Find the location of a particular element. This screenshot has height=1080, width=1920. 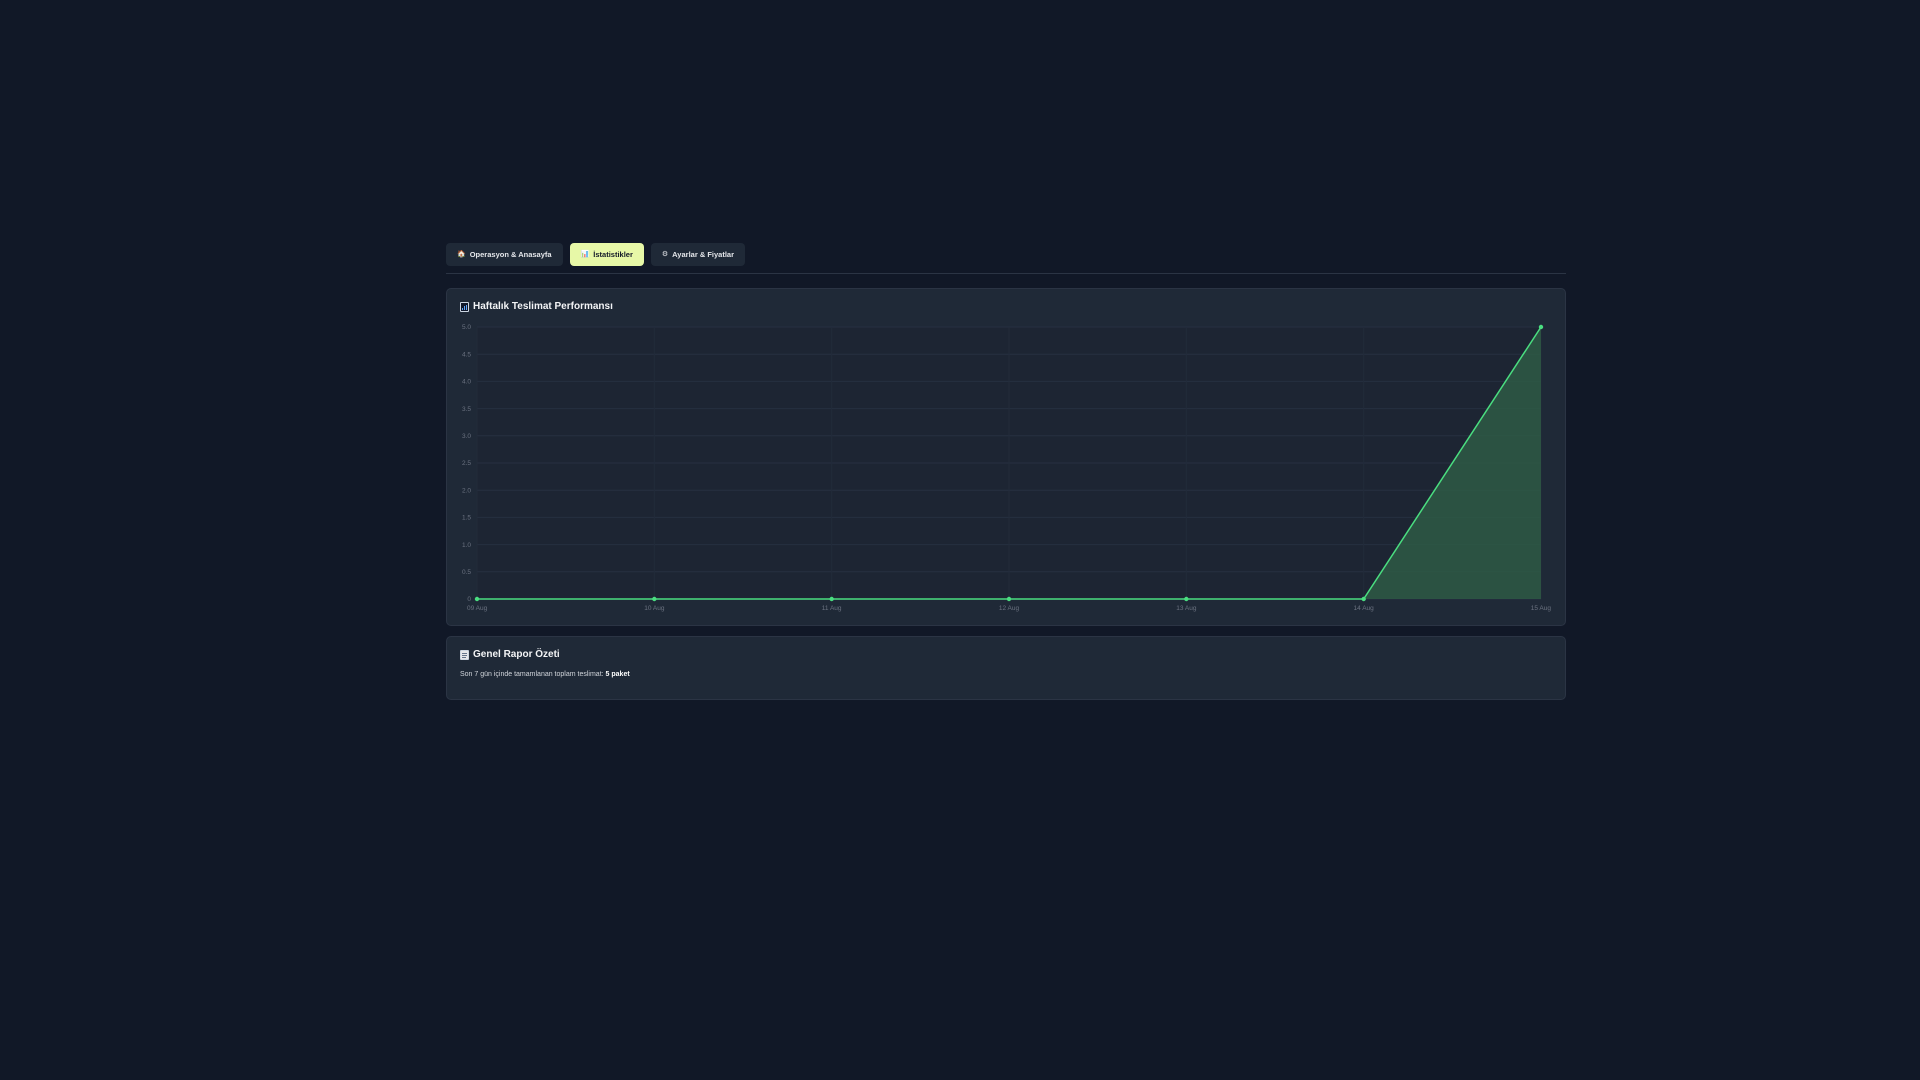

x-tick-label: 13 Aug is located at coordinates (1186, 608).